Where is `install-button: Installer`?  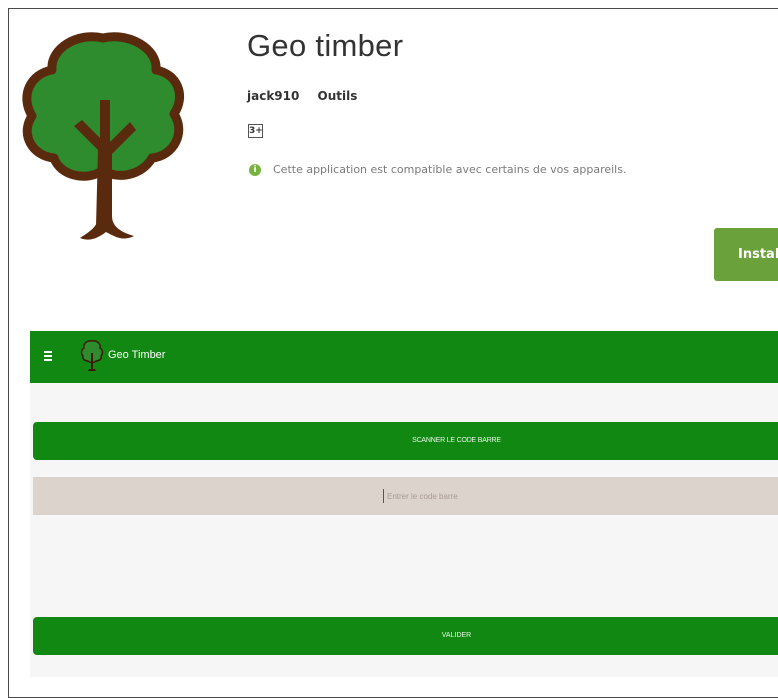 install-button: Installer is located at coordinates (746, 254).